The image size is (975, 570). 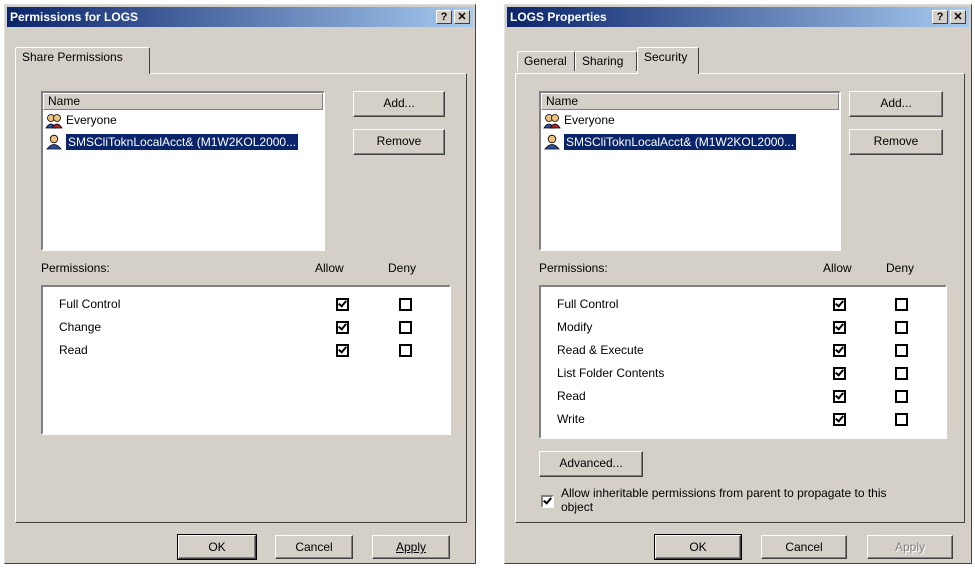 What do you see at coordinates (839, 327) in the screenshot?
I see `allow-checkbox-modify` at bounding box center [839, 327].